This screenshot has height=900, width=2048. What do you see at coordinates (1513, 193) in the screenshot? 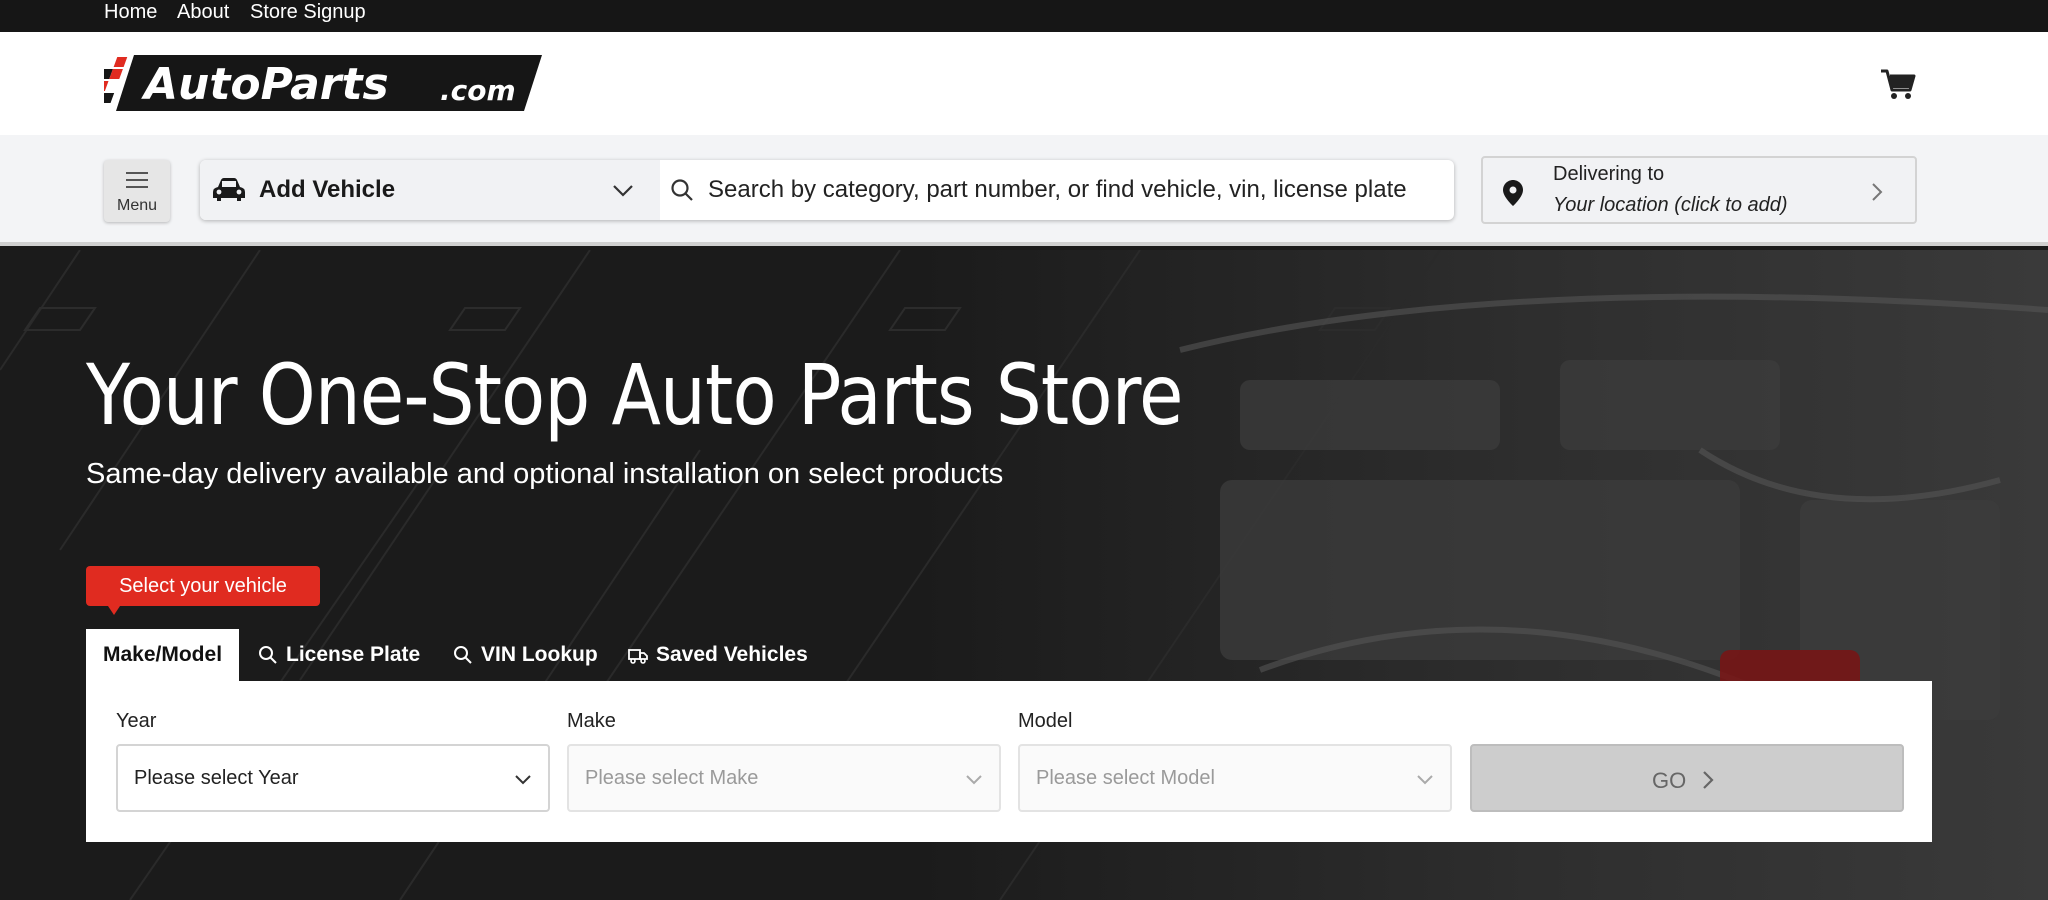
I see `location-pin-icon` at bounding box center [1513, 193].